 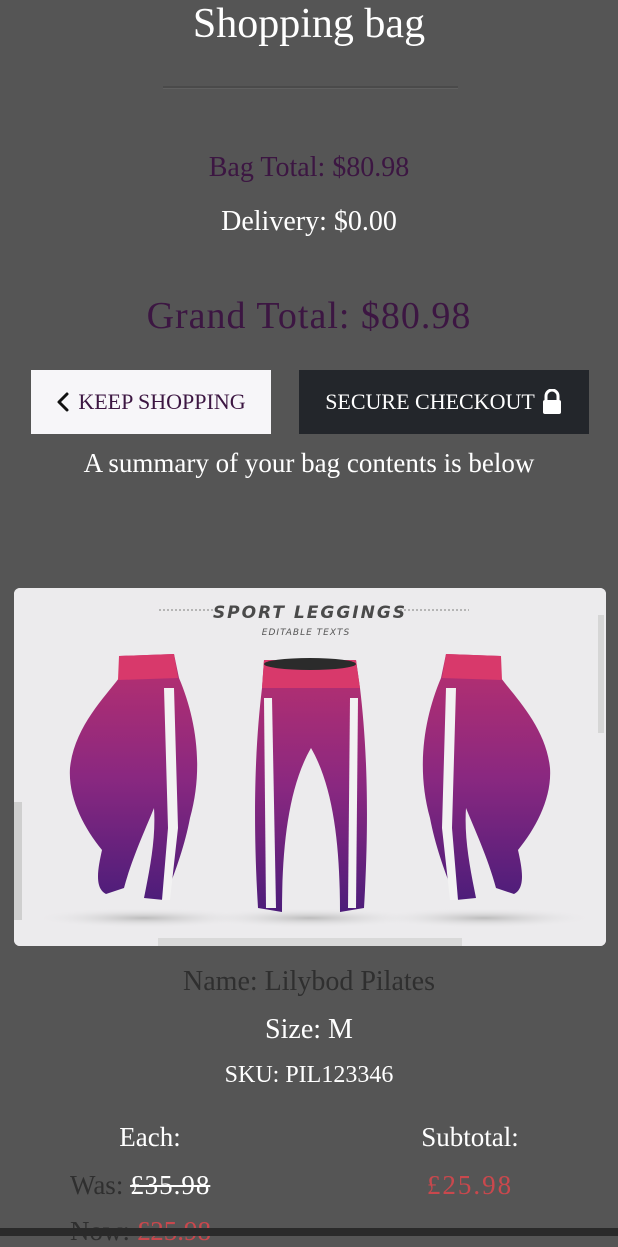 What do you see at coordinates (306, 633) in the screenshot?
I see `image-subheading: EDITABLE TEXTS` at bounding box center [306, 633].